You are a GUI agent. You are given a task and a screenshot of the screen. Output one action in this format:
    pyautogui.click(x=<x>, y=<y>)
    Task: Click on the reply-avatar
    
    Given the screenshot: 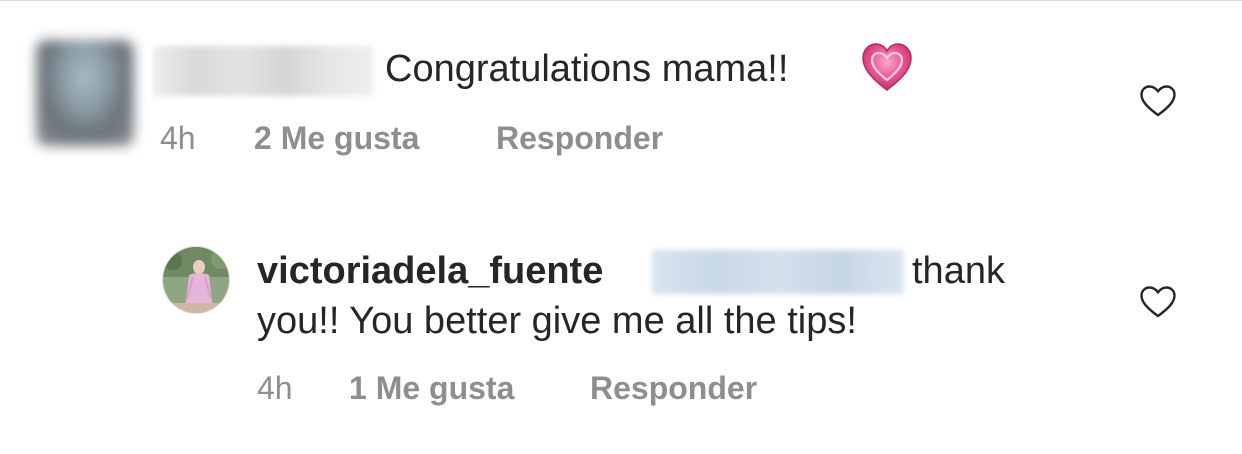 What is the action you would take?
    pyautogui.click(x=196, y=280)
    